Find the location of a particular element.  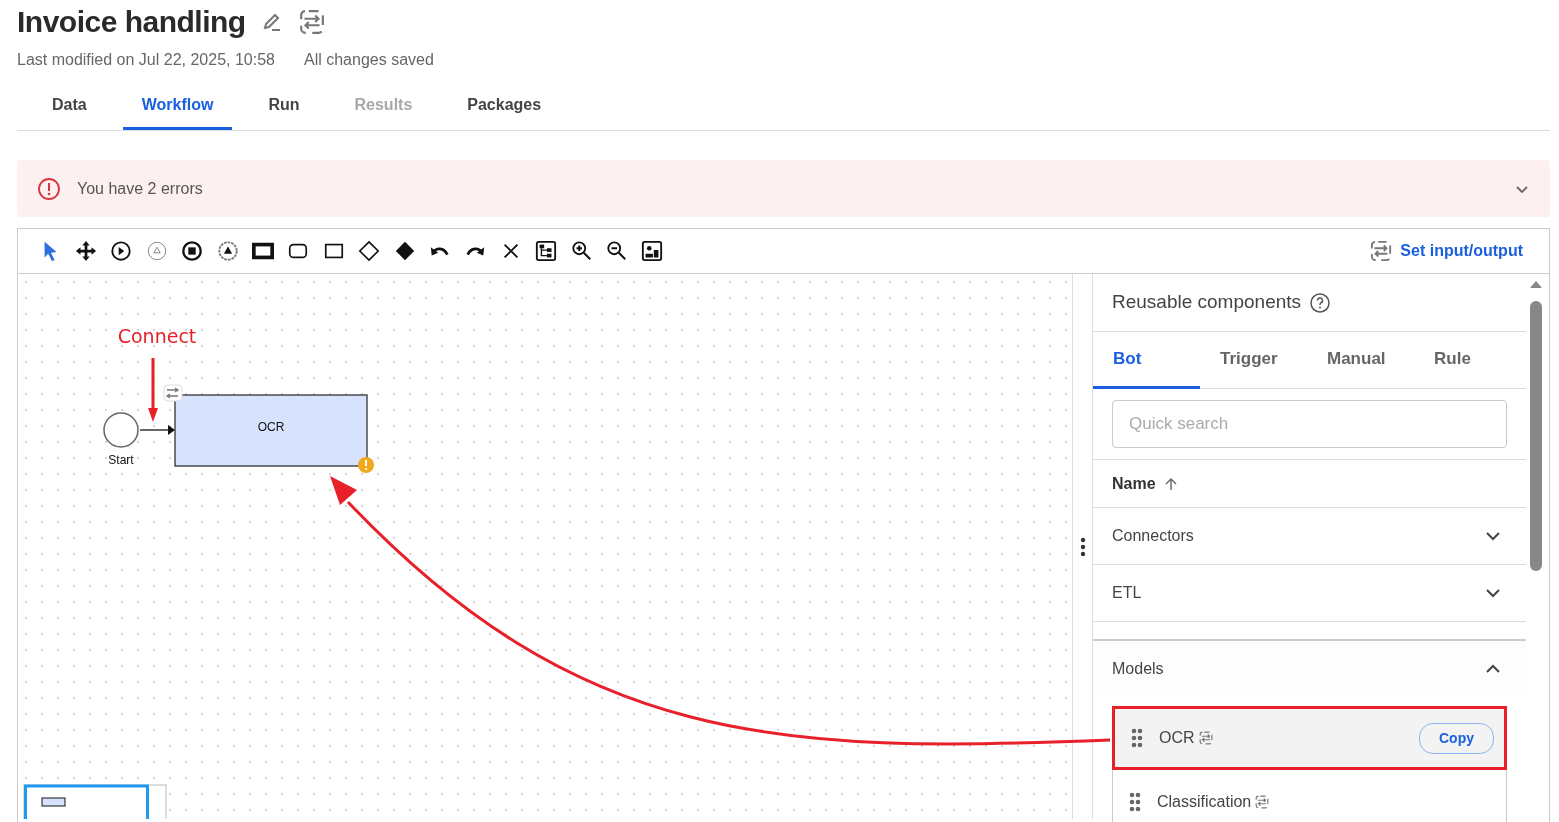

sort-ascending-icon is located at coordinates (1170, 483).